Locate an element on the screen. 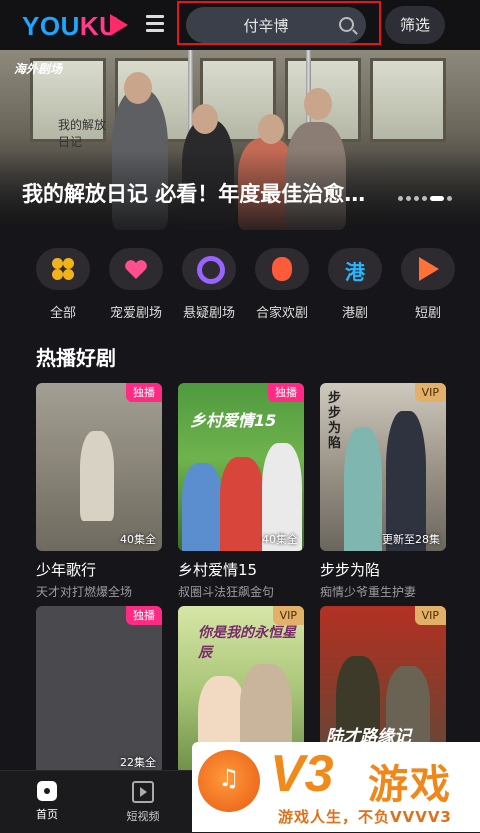 This screenshot has width=480, height=833. play-icon is located at coordinates (429, 269).